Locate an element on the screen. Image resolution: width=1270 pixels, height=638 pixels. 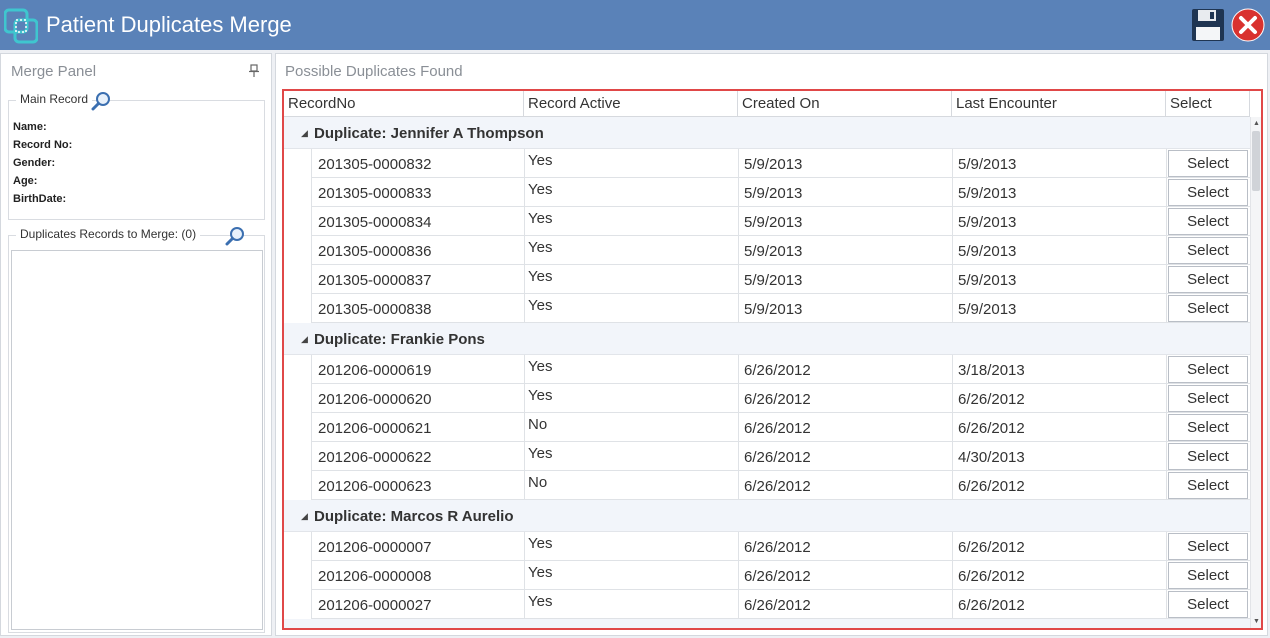
record-no-cell: 201206-0000623 is located at coordinates (417, 485).